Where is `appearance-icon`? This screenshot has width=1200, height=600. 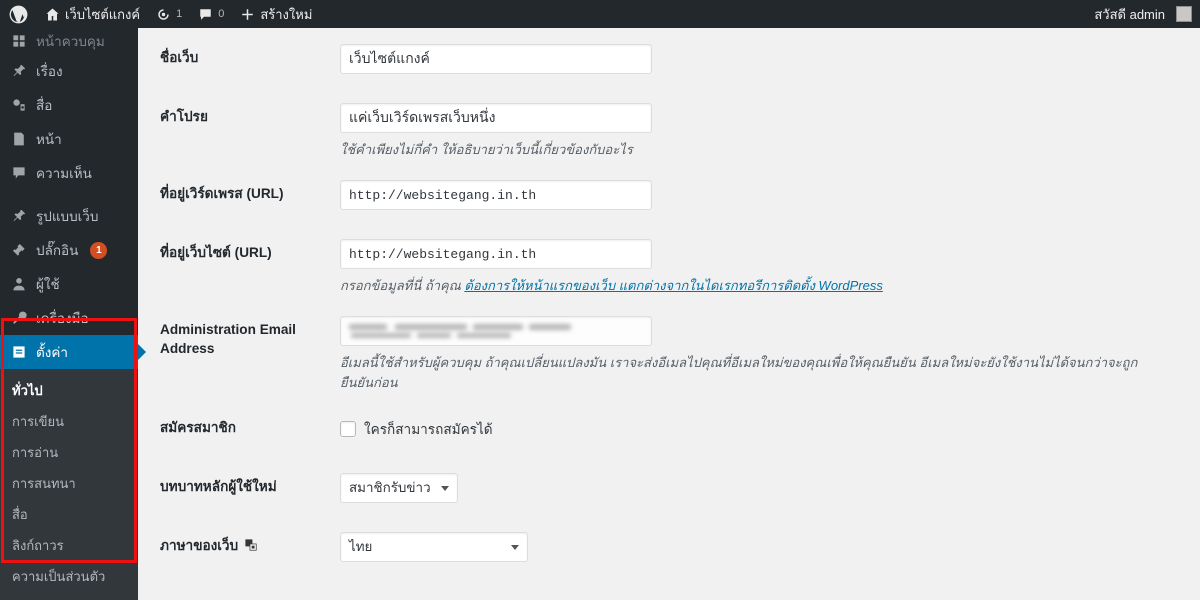 appearance-icon is located at coordinates (19, 216).